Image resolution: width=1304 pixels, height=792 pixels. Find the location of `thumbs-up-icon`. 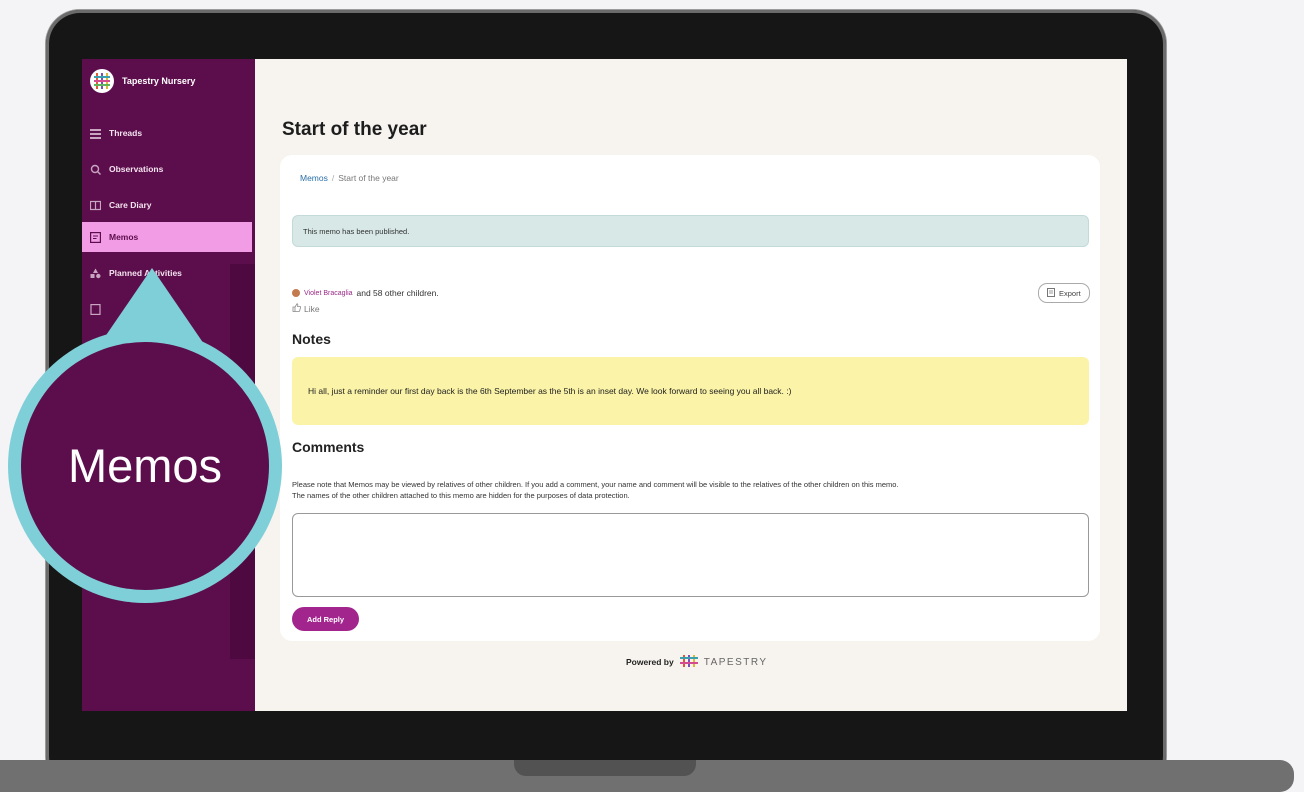

thumbs-up-icon is located at coordinates (296, 308).